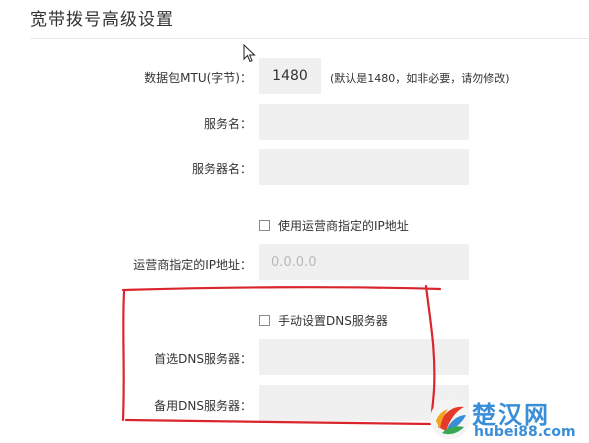  Describe the element at coordinates (333, 321) in the screenshot. I see `manual-dns-label: 手动设置DNS服务器` at that location.